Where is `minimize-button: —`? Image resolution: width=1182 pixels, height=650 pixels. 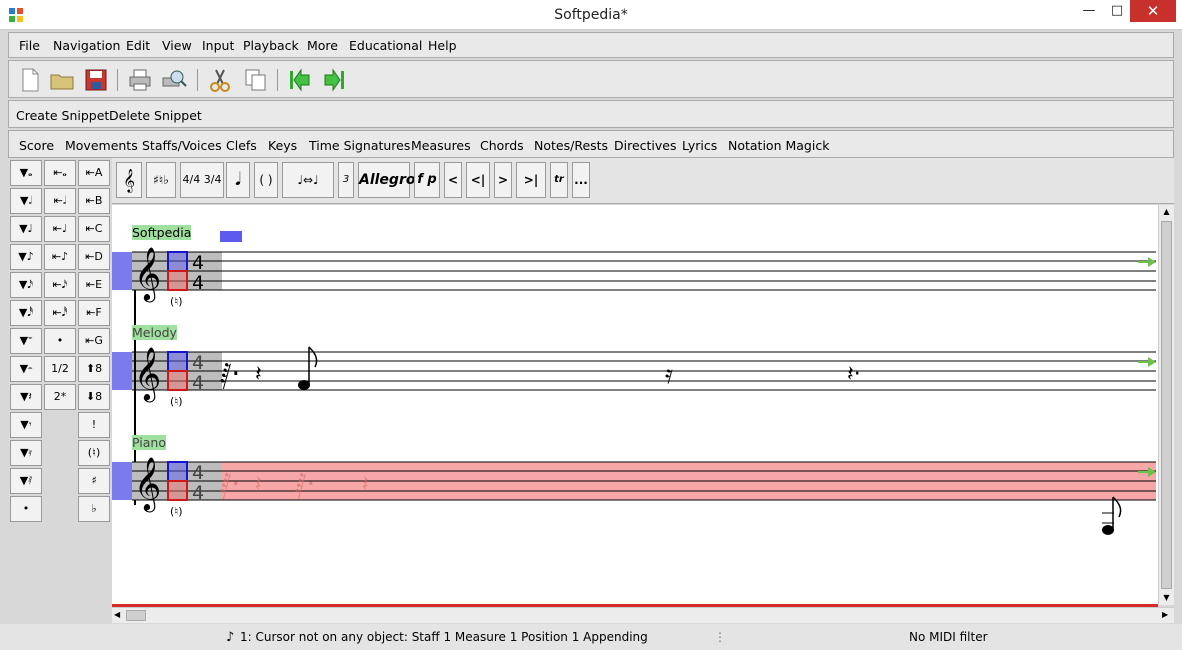 minimize-button: — is located at coordinates (1089, 11).